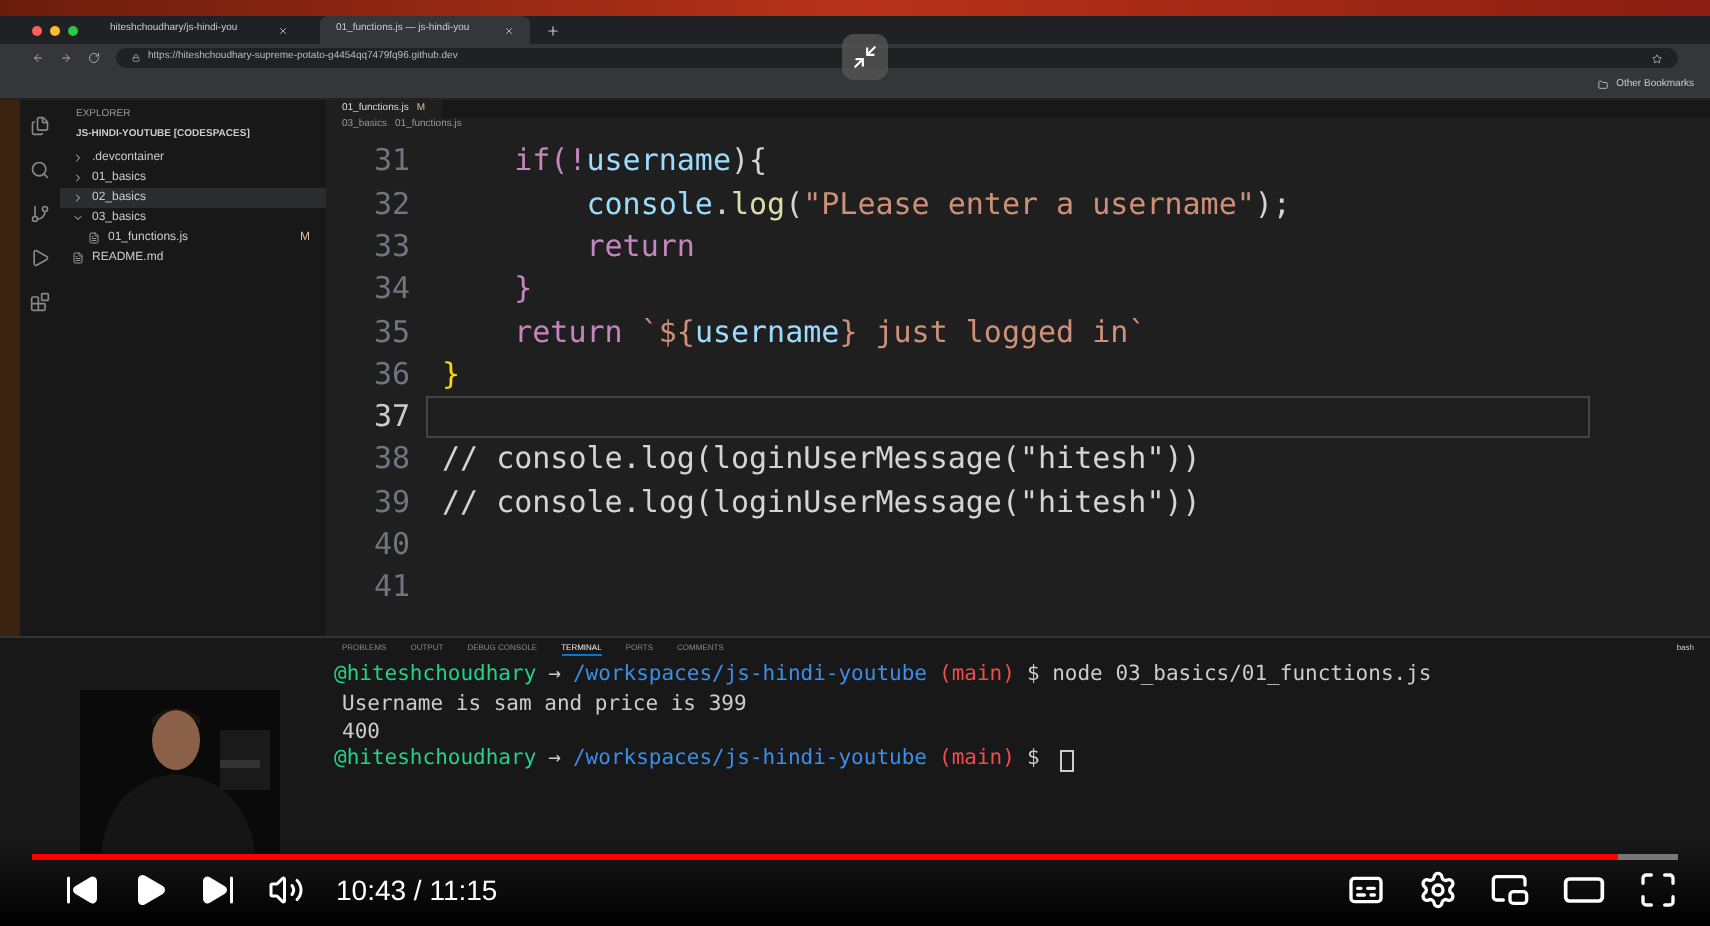 The height and width of the screenshot is (926, 1710). I want to click on line-number: 40, so click(391, 545).